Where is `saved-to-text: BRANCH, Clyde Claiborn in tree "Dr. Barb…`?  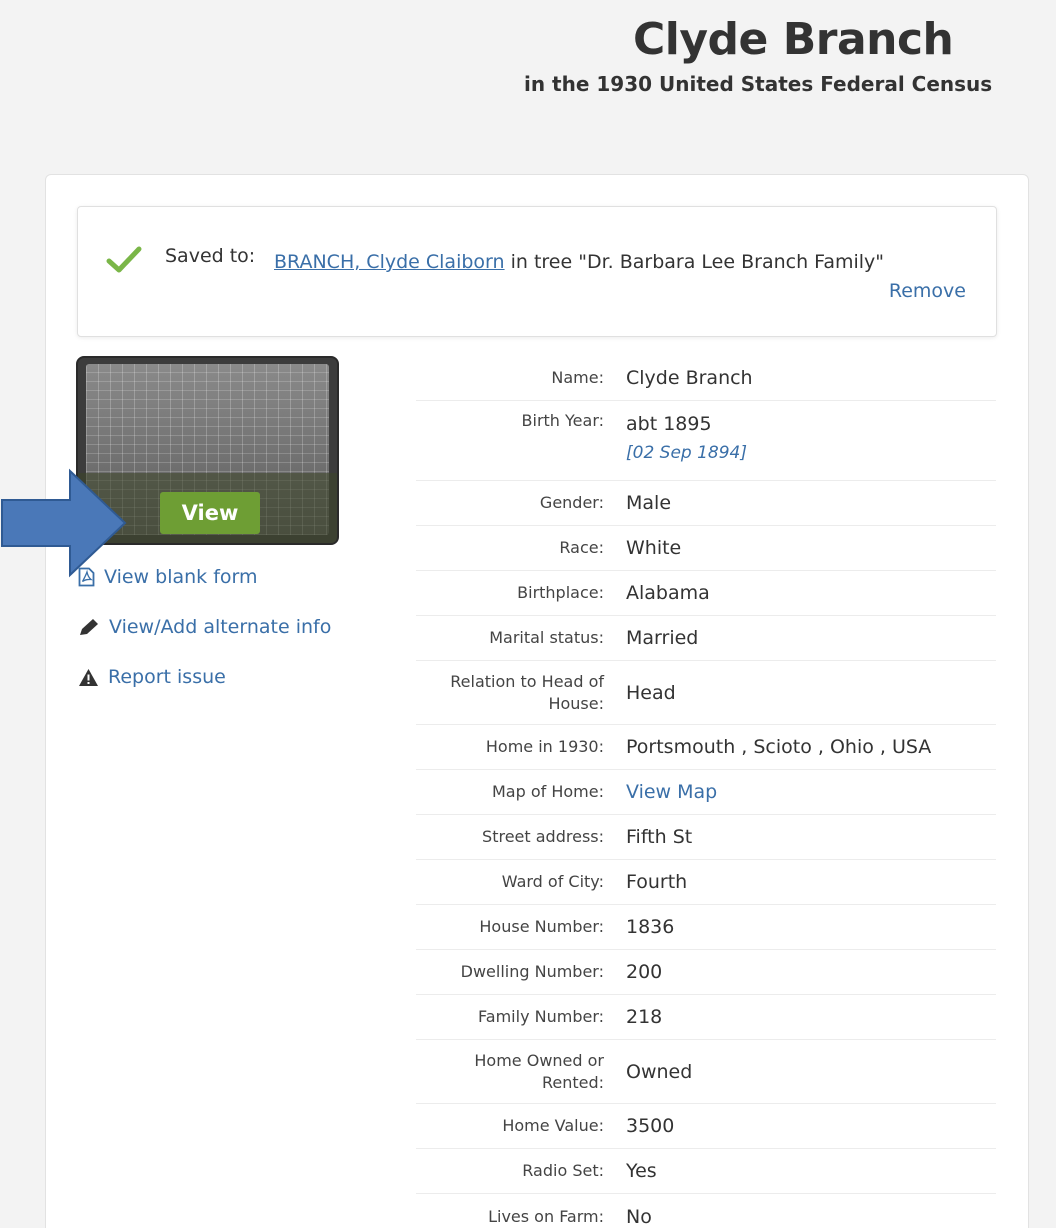
saved-to-text: BRANCH, Clyde Claiborn in tree "Dr. Barb… is located at coordinates (584, 262).